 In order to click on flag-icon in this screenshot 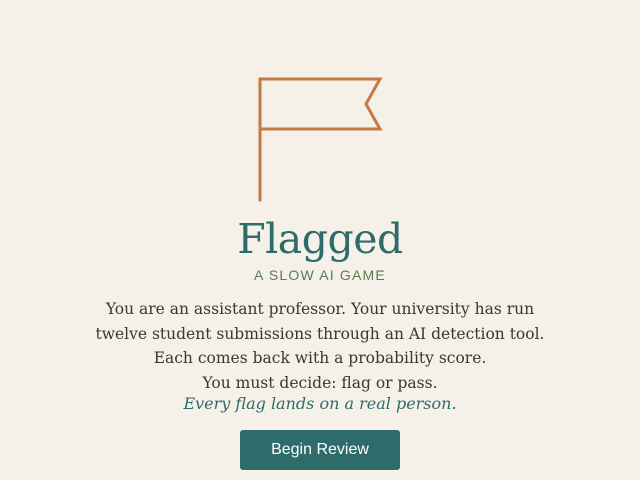, I will do `click(320, 139)`.